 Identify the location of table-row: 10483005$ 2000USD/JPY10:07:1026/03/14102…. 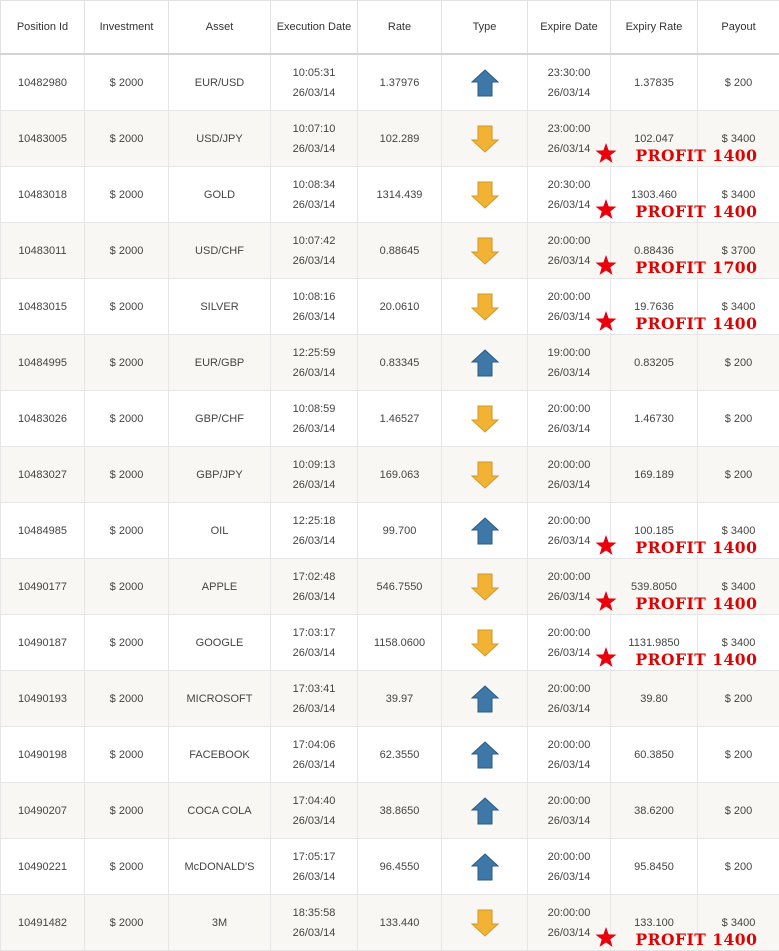
(390, 139).